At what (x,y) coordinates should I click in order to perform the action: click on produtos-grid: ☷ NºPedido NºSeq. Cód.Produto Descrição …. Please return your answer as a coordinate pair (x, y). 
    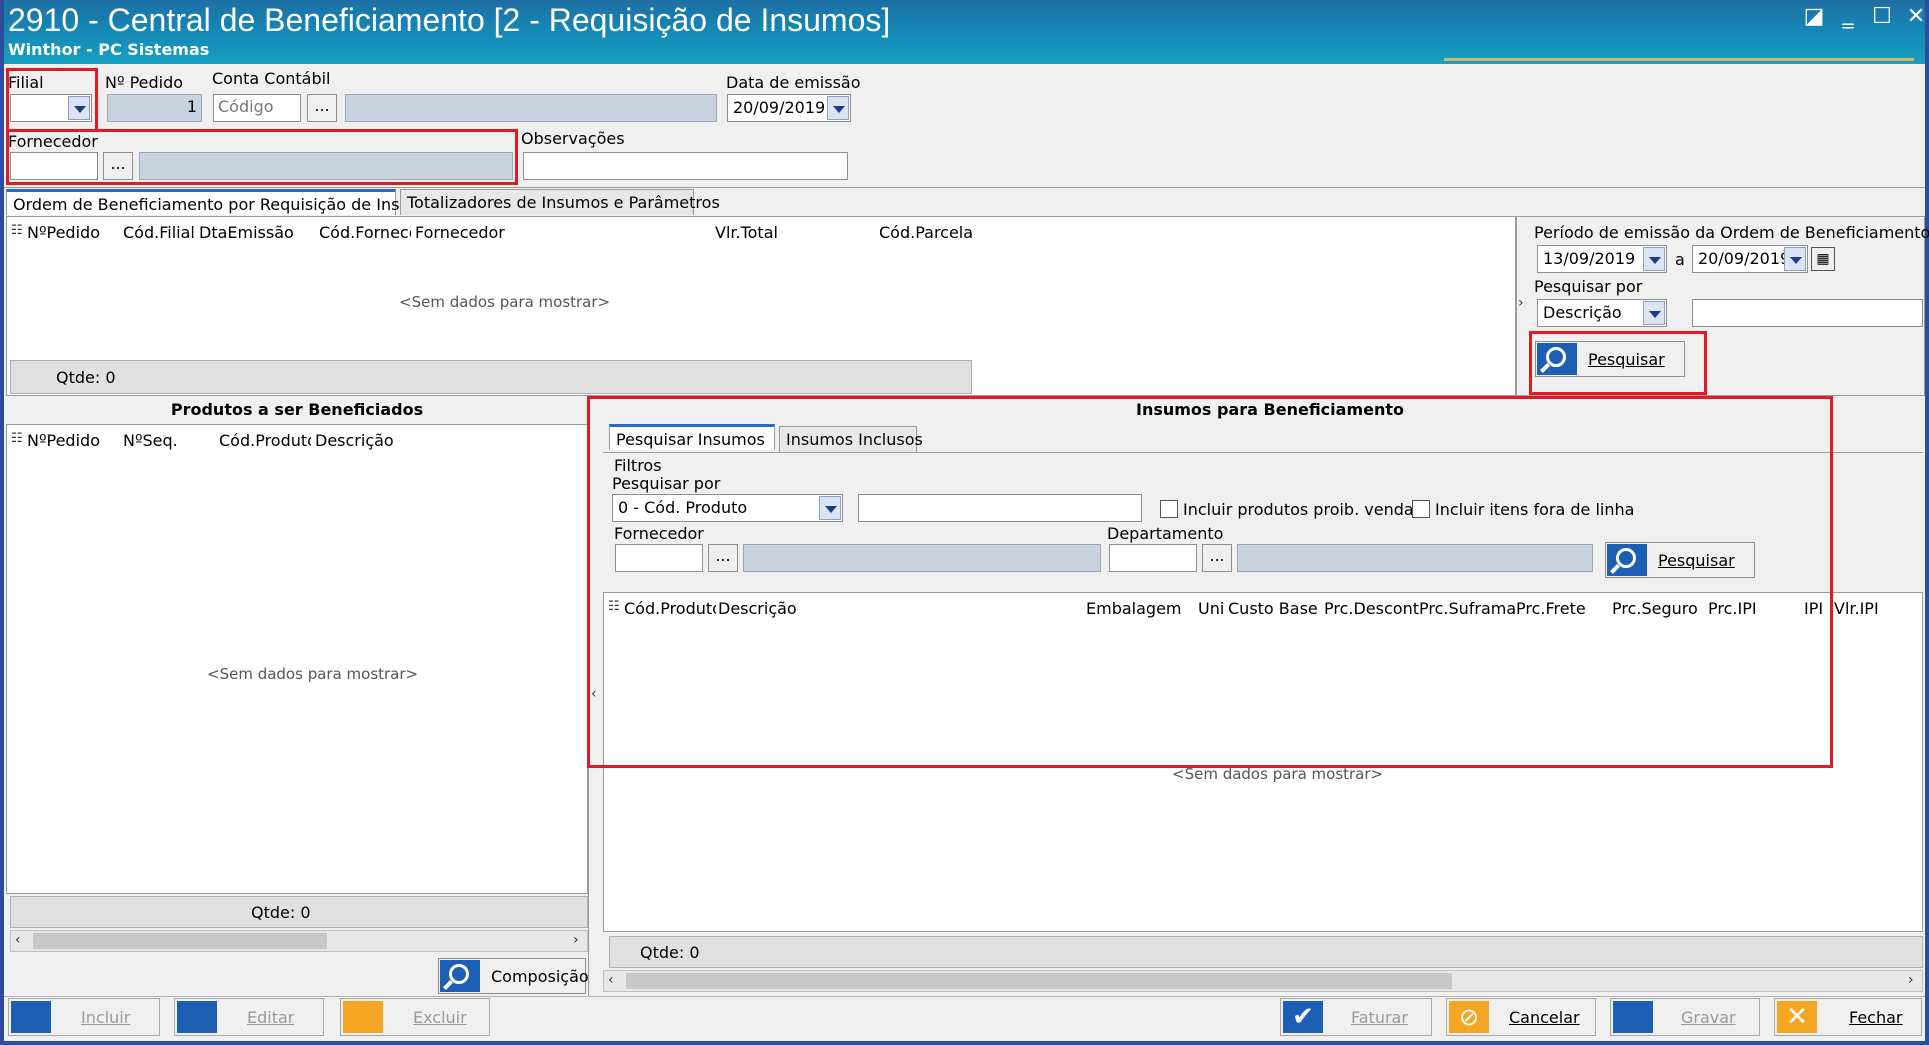
    Looking at the image, I should click on (297, 659).